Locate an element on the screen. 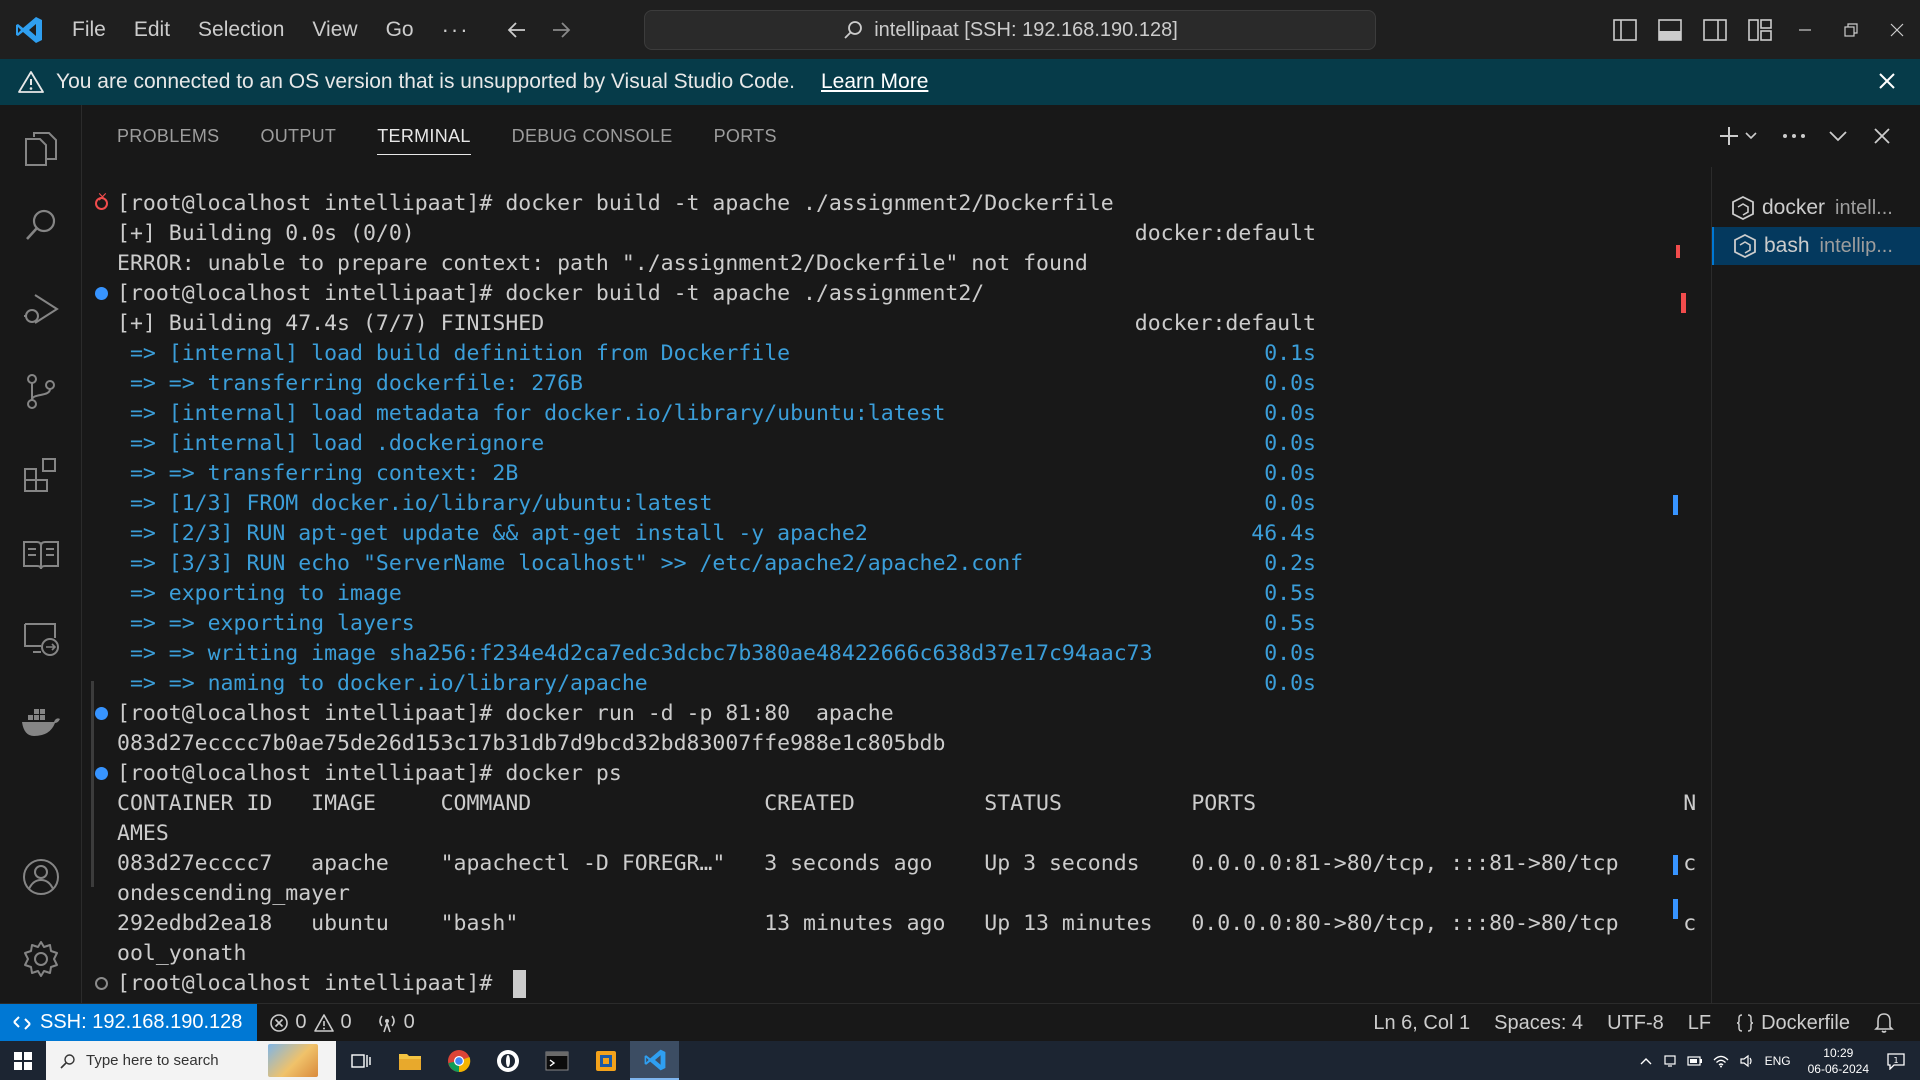  terminal-profile-chevron-icon is located at coordinates (1751, 136).